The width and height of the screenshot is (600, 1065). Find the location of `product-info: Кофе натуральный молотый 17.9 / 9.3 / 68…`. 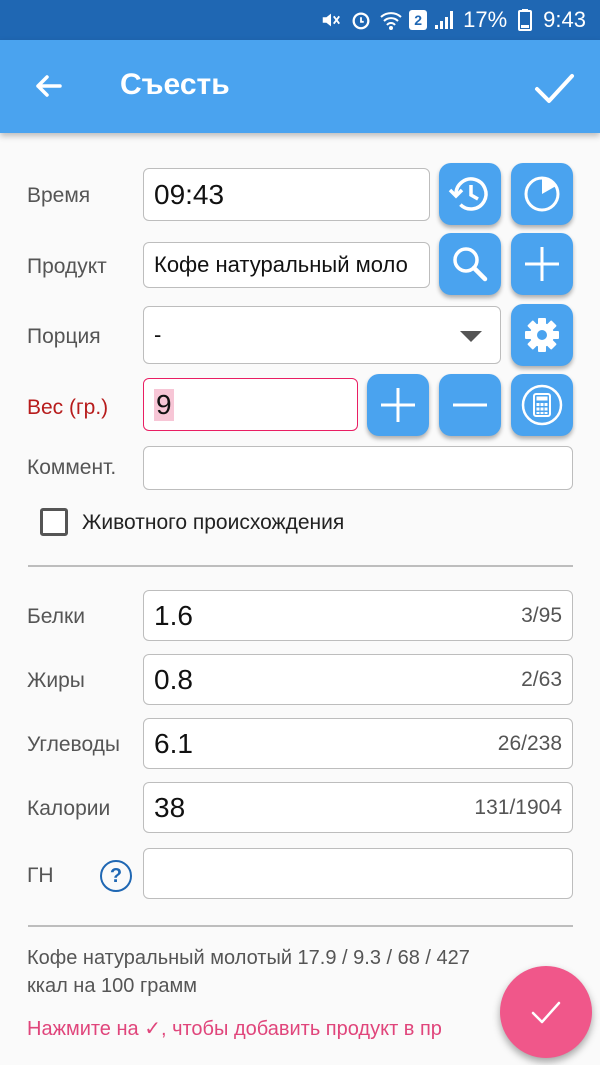

product-info: Кофе натуральный молотый 17.9 / 9.3 / 68… is located at coordinates (248, 972).